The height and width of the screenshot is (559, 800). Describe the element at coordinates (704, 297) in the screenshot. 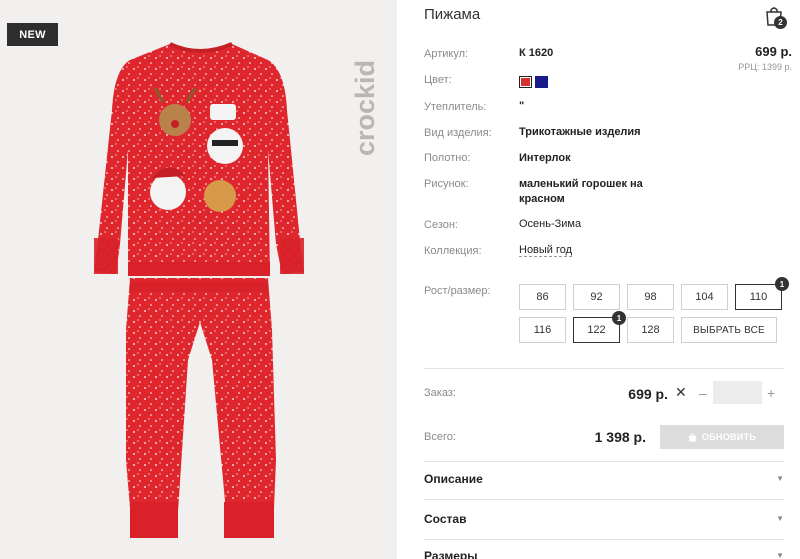

I see `size-104: 104` at that location.